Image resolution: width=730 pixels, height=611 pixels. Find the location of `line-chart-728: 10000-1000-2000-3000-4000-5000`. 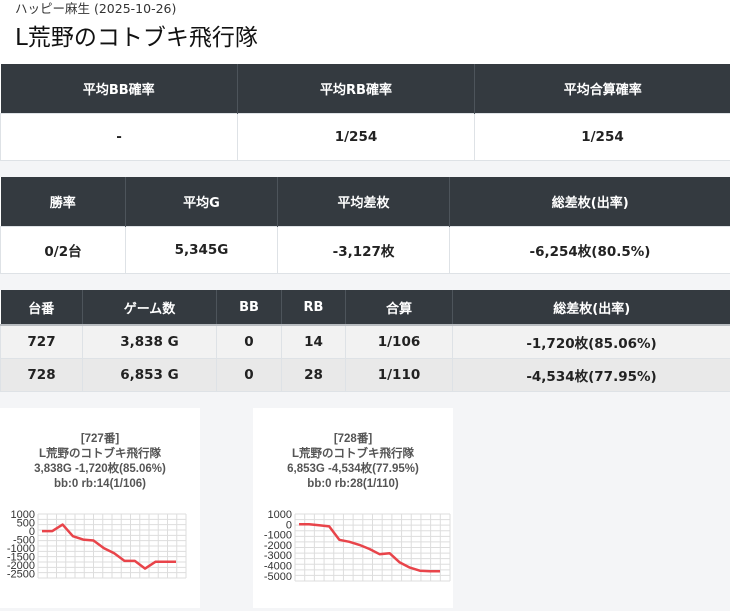

line-chart-728: 10000-1000-2000-3000-4000-5000 is located at coordinates (357, 546).